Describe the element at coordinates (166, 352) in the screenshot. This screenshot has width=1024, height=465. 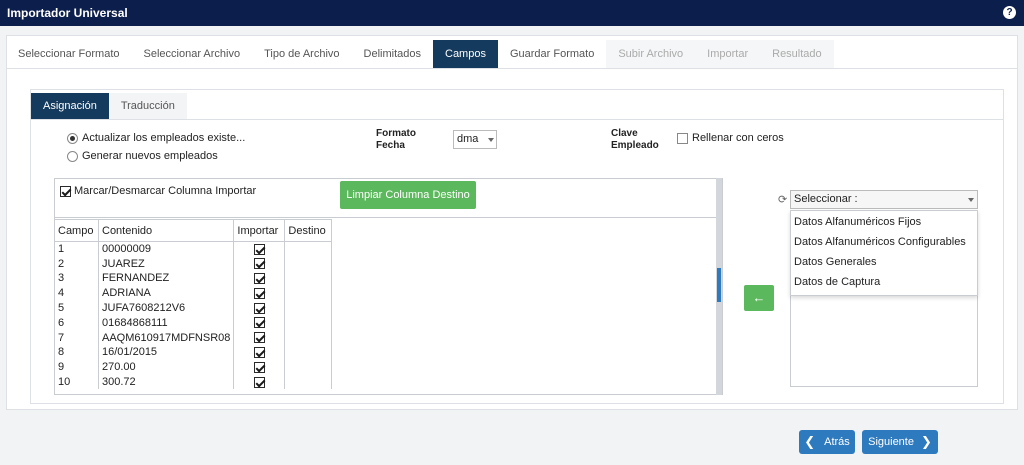
I see `cell-contenido: 16/01/2015` at that location.